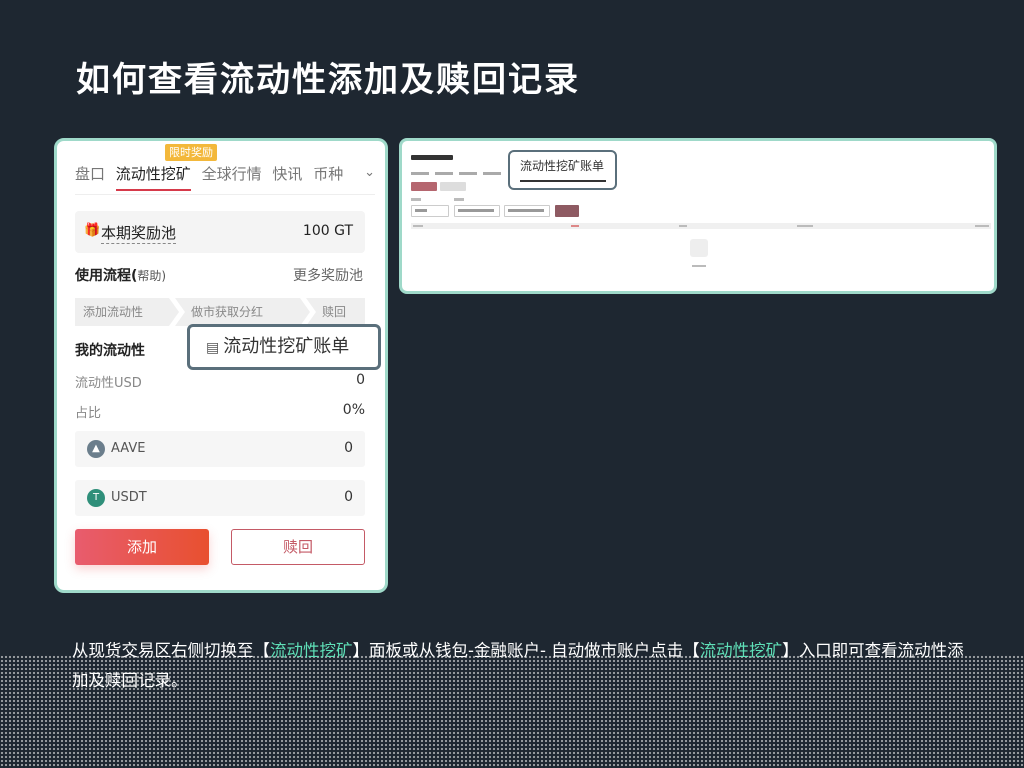 Image resolution: width=1024 pixels, height=768 pixels. Describe the element at coordinates (92, 230) in the screenshot. I see `gift-icon: 🎁` at that location.